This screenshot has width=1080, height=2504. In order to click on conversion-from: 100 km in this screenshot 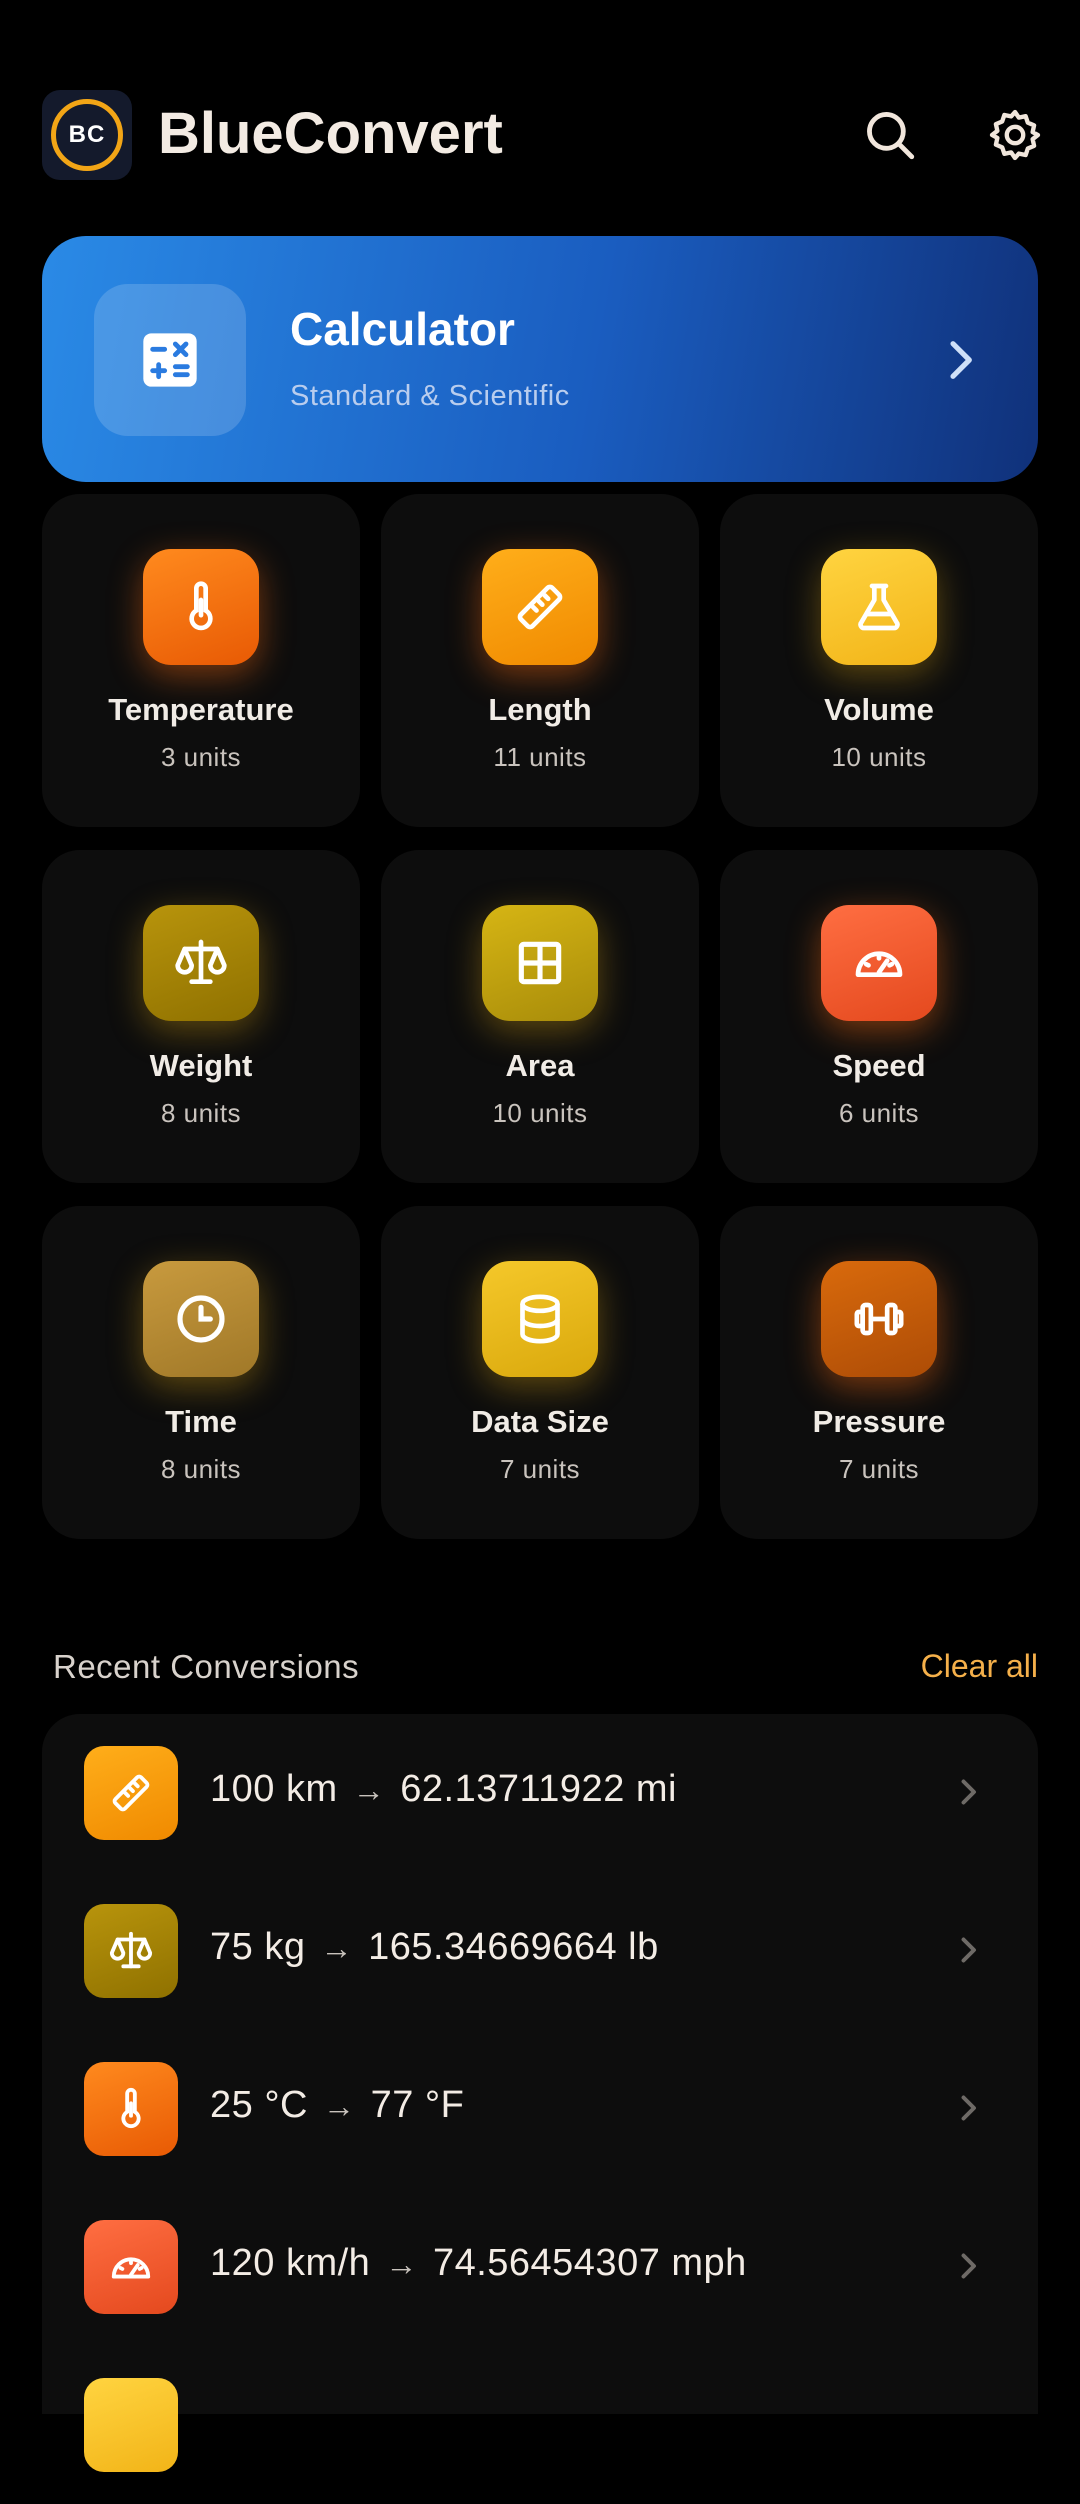, I will do `click(274, 1789)`.